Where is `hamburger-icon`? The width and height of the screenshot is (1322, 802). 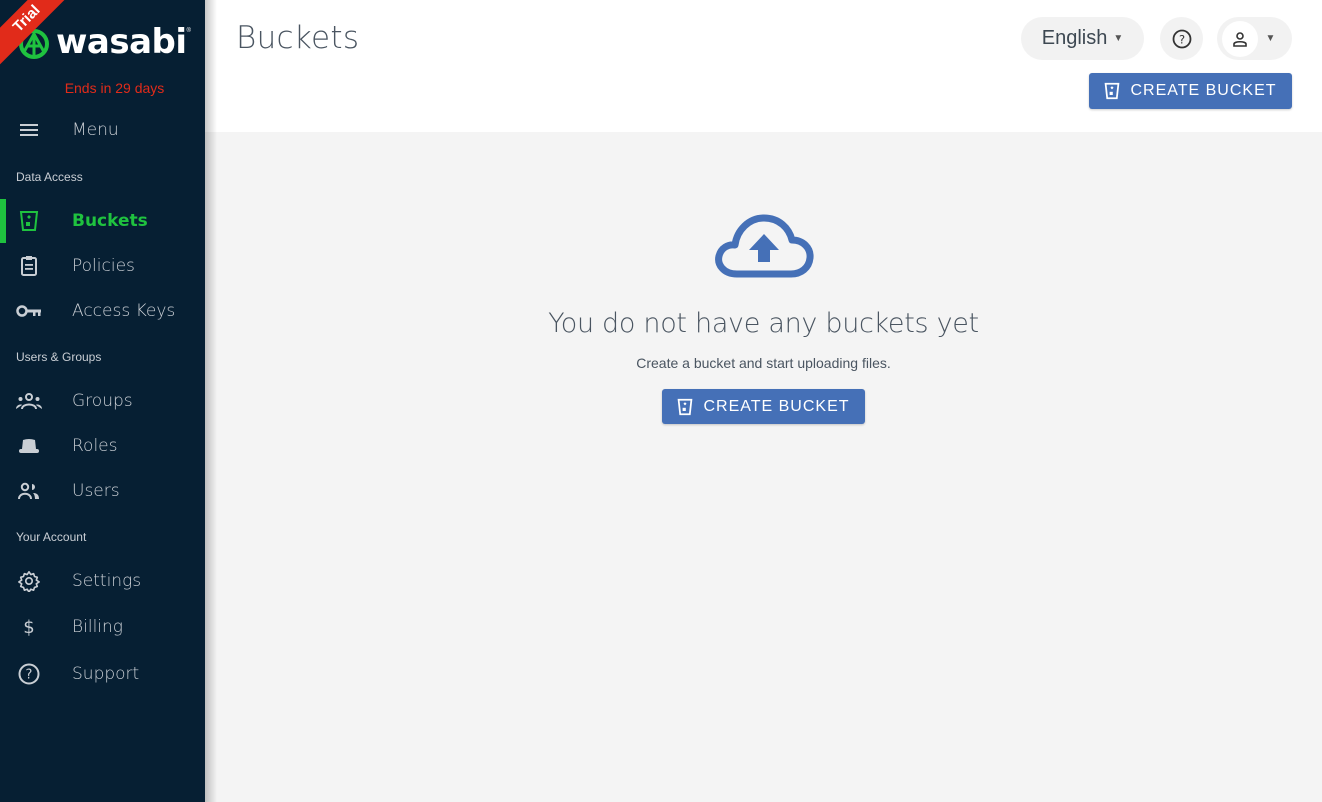 hamburger-icon is located at coordinates (29, 130).